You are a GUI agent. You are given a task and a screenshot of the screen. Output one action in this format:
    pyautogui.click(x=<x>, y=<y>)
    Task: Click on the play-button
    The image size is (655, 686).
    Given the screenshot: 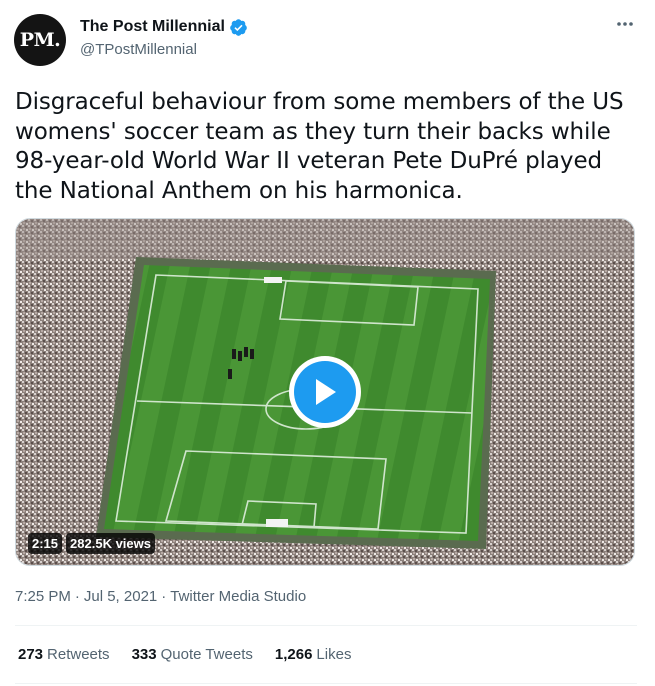 What is the action you would take?
    pyautogui.click(x=325, y=392)
    